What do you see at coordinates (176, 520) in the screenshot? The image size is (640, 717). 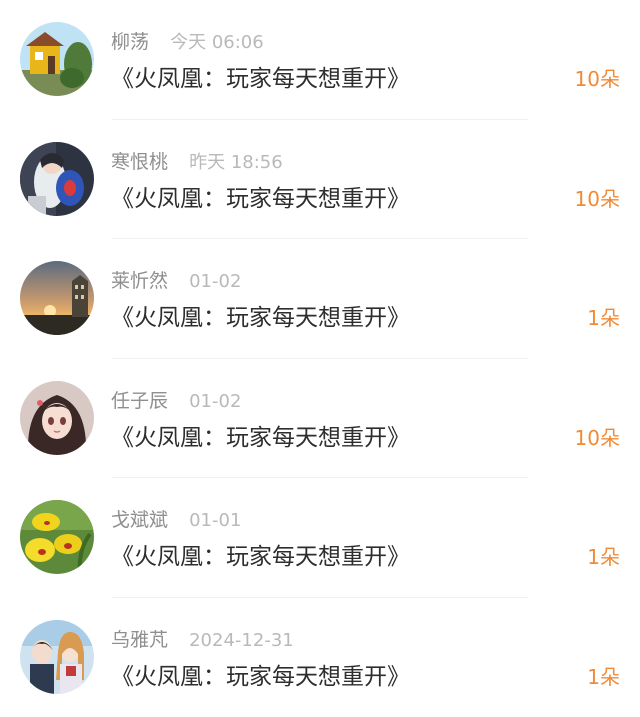 I see `sender-meta: 戈斌斌 01-01` at bounding box center [176, 520].